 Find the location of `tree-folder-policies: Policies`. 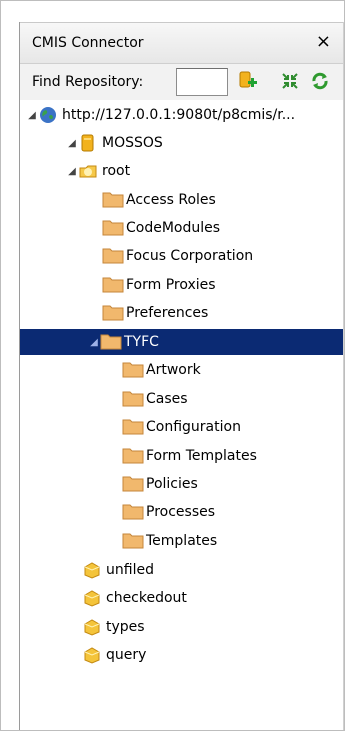

tree-folder-policies: Policies is located at coordinates (181, 484).